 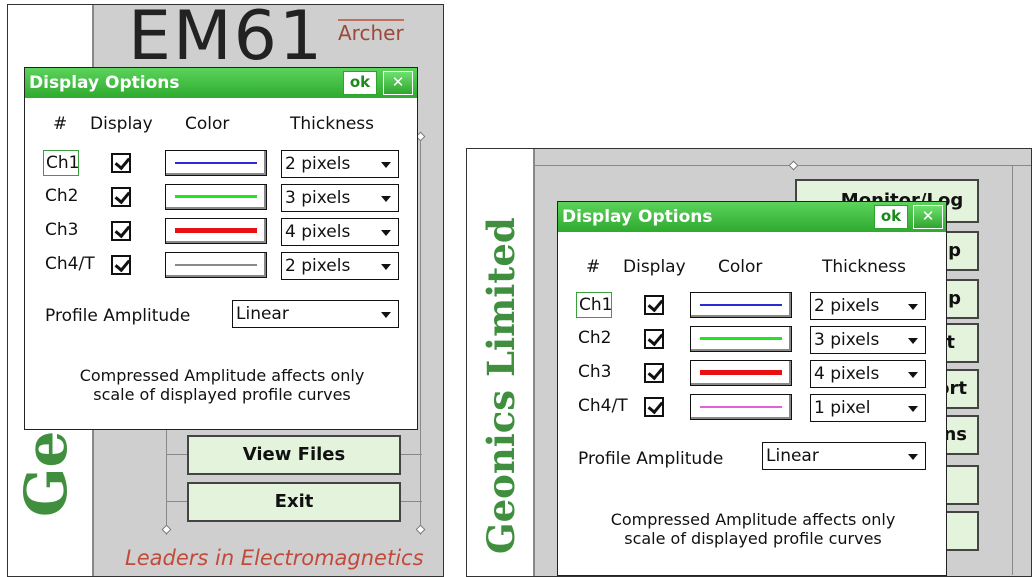 I want to click on thickness-select: 1 pixel, so click(x=868, y=408).